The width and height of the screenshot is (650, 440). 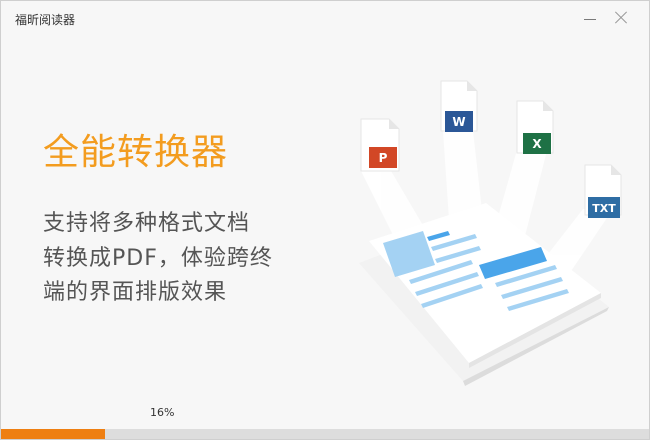 What do you see at coordinates (458, 122) in the screenshot?
I see `svg-text: W` at bounding box center [458, 122].